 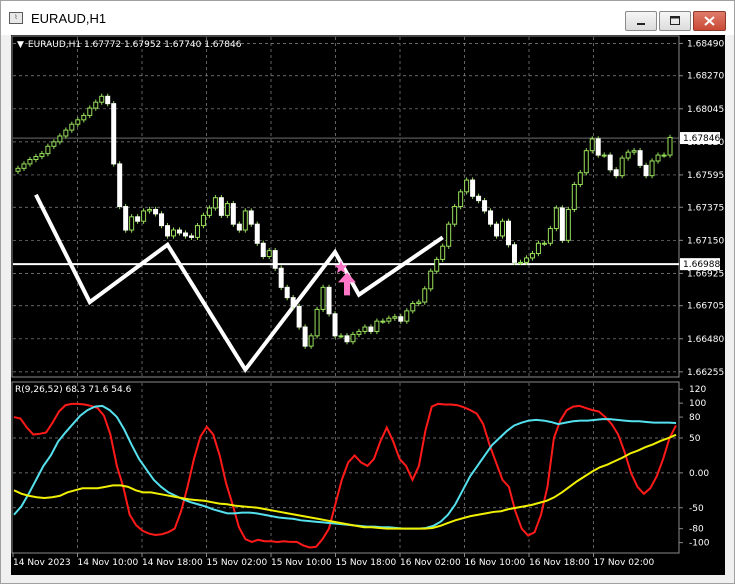 I want to click on minimize-button, so click(x=641, y=21).